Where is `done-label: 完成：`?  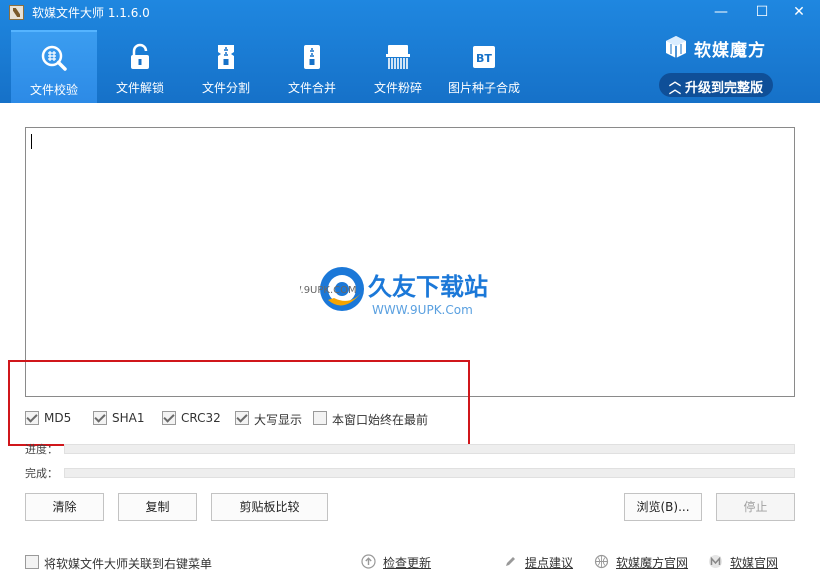
done-label: 完成： is located at coordinates (41, 473).